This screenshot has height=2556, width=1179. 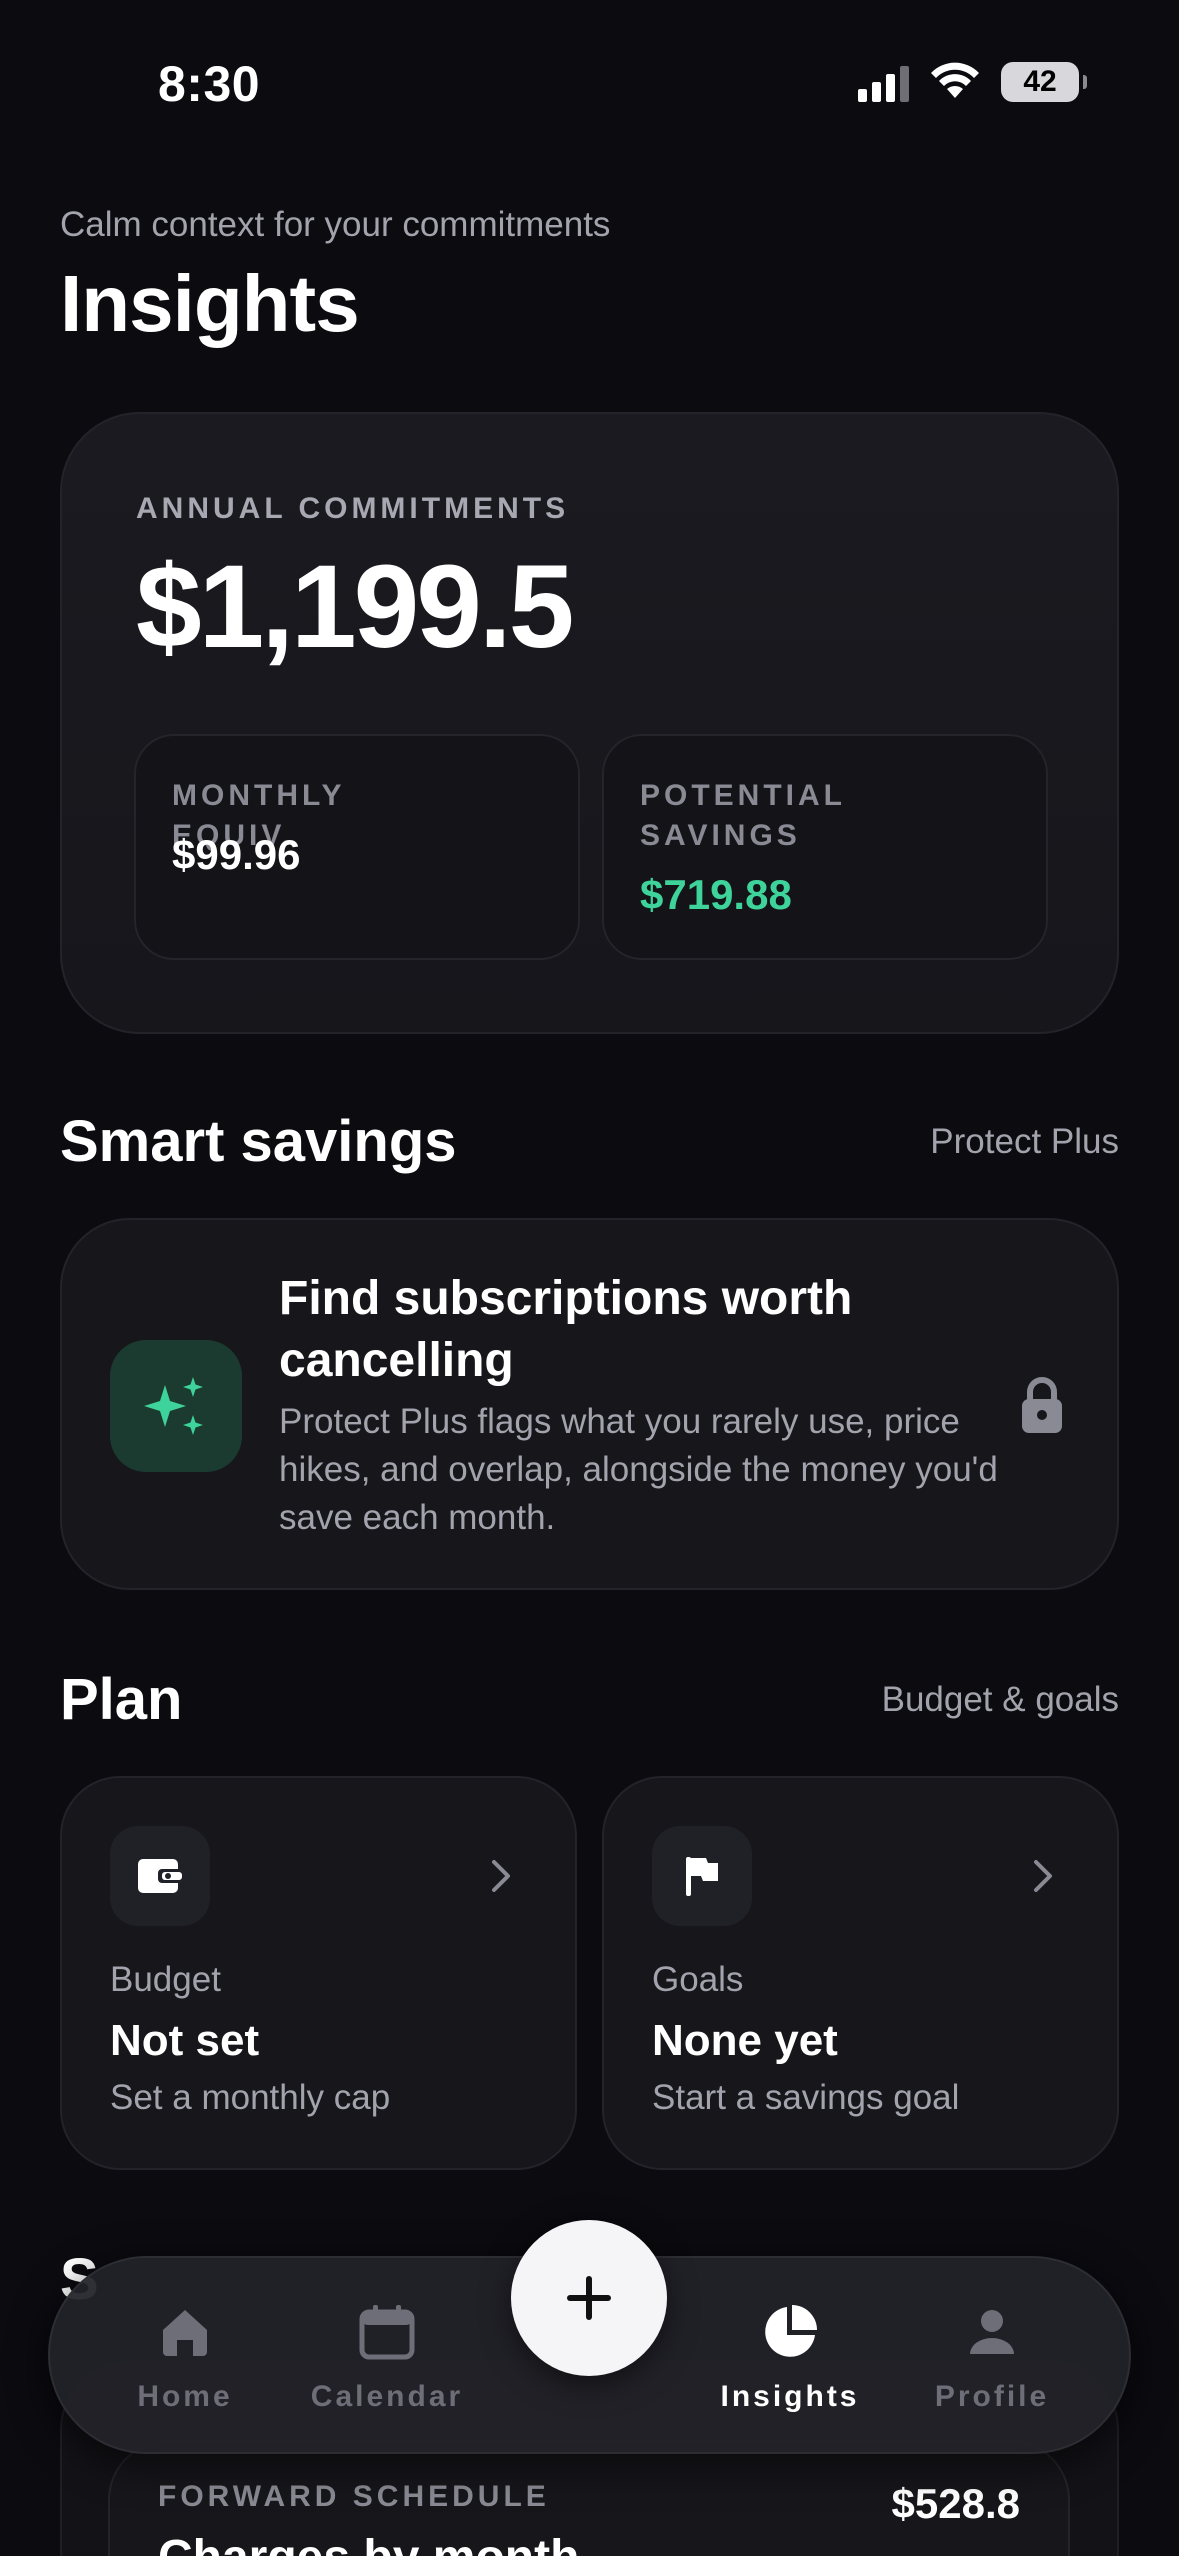 I want to click on budget-card: Budget Not set Set a monthly cap, so click(x=318, y=1973).